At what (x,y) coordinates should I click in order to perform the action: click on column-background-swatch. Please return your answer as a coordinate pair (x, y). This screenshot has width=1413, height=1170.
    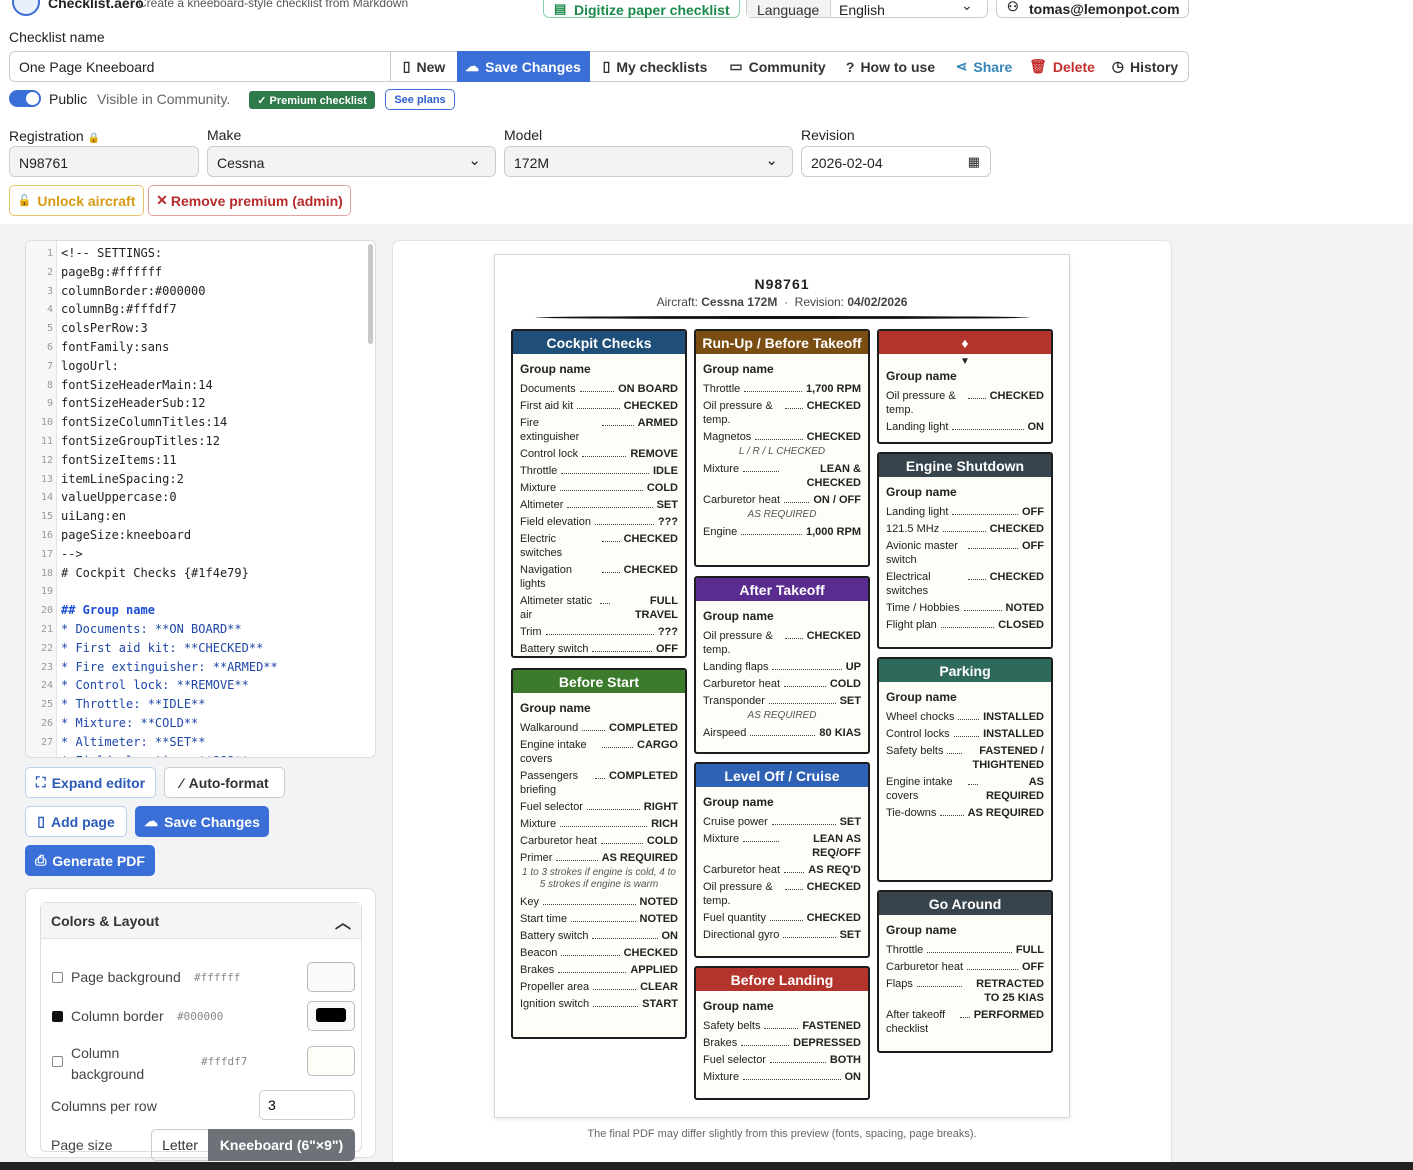
    Looking at the image, I should click on (331, 1061).